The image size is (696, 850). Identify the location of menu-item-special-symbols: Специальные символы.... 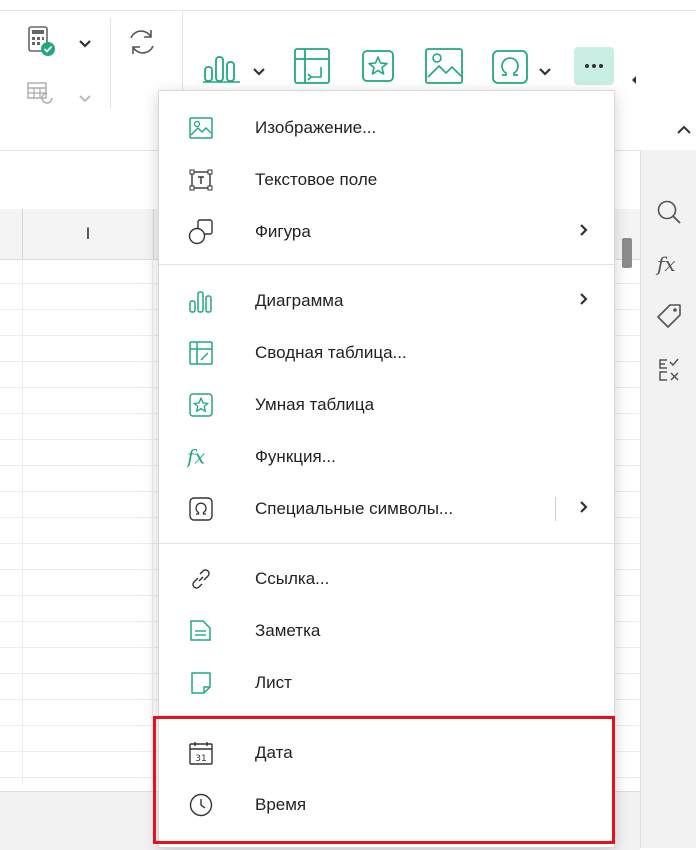
(386, 509).